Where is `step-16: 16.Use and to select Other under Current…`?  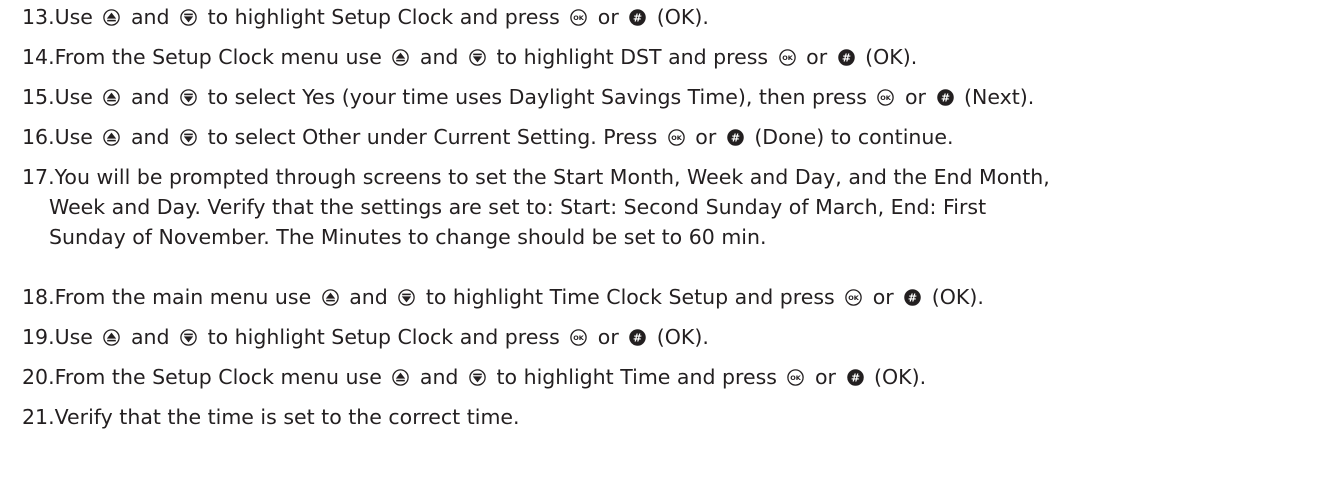 step-16: 16.Use and to select Other under Current… is located at coordinates (677, 137).